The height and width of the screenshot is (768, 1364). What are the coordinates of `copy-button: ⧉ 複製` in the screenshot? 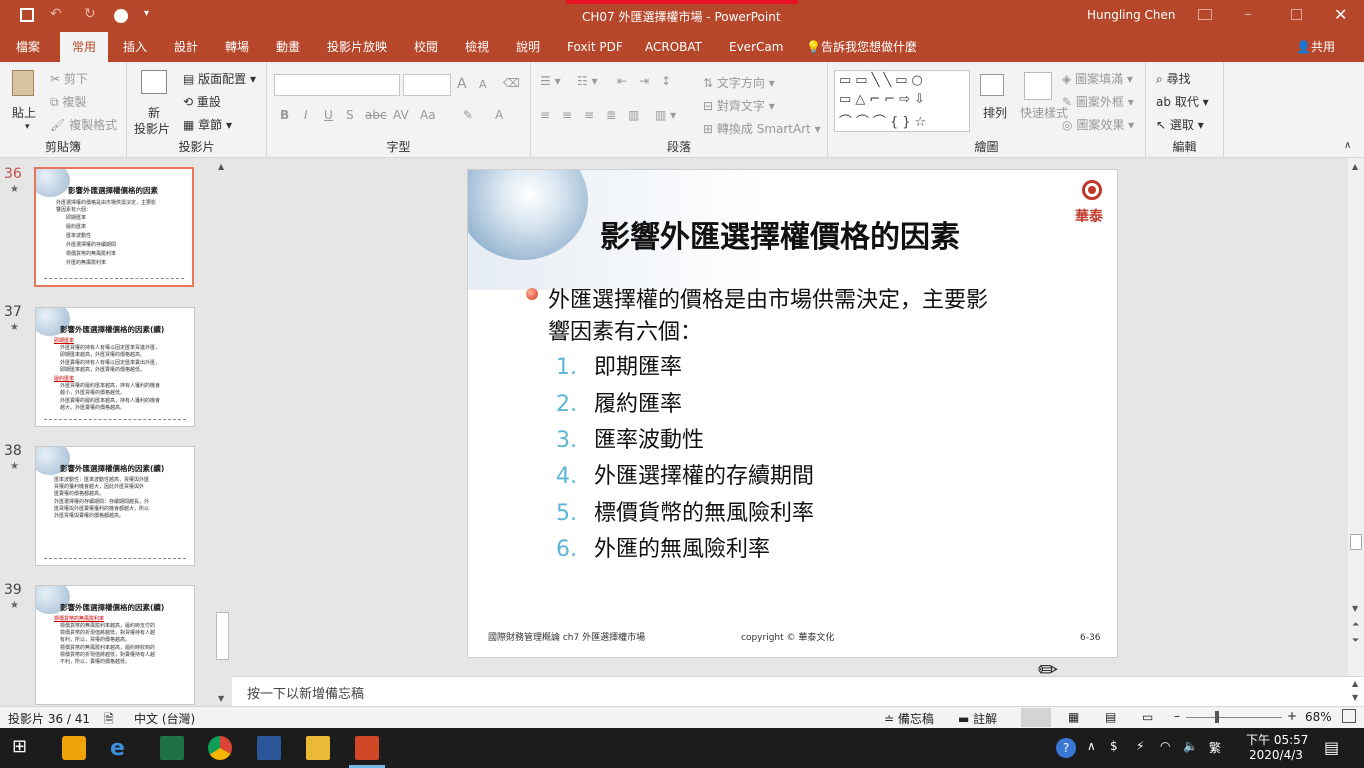 It's located at (68, 101).